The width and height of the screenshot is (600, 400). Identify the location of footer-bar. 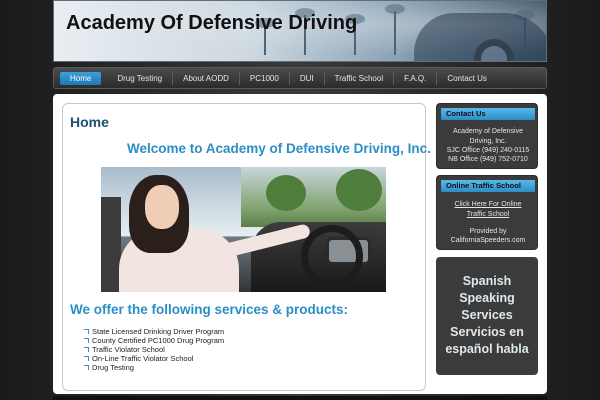
(300, 398).